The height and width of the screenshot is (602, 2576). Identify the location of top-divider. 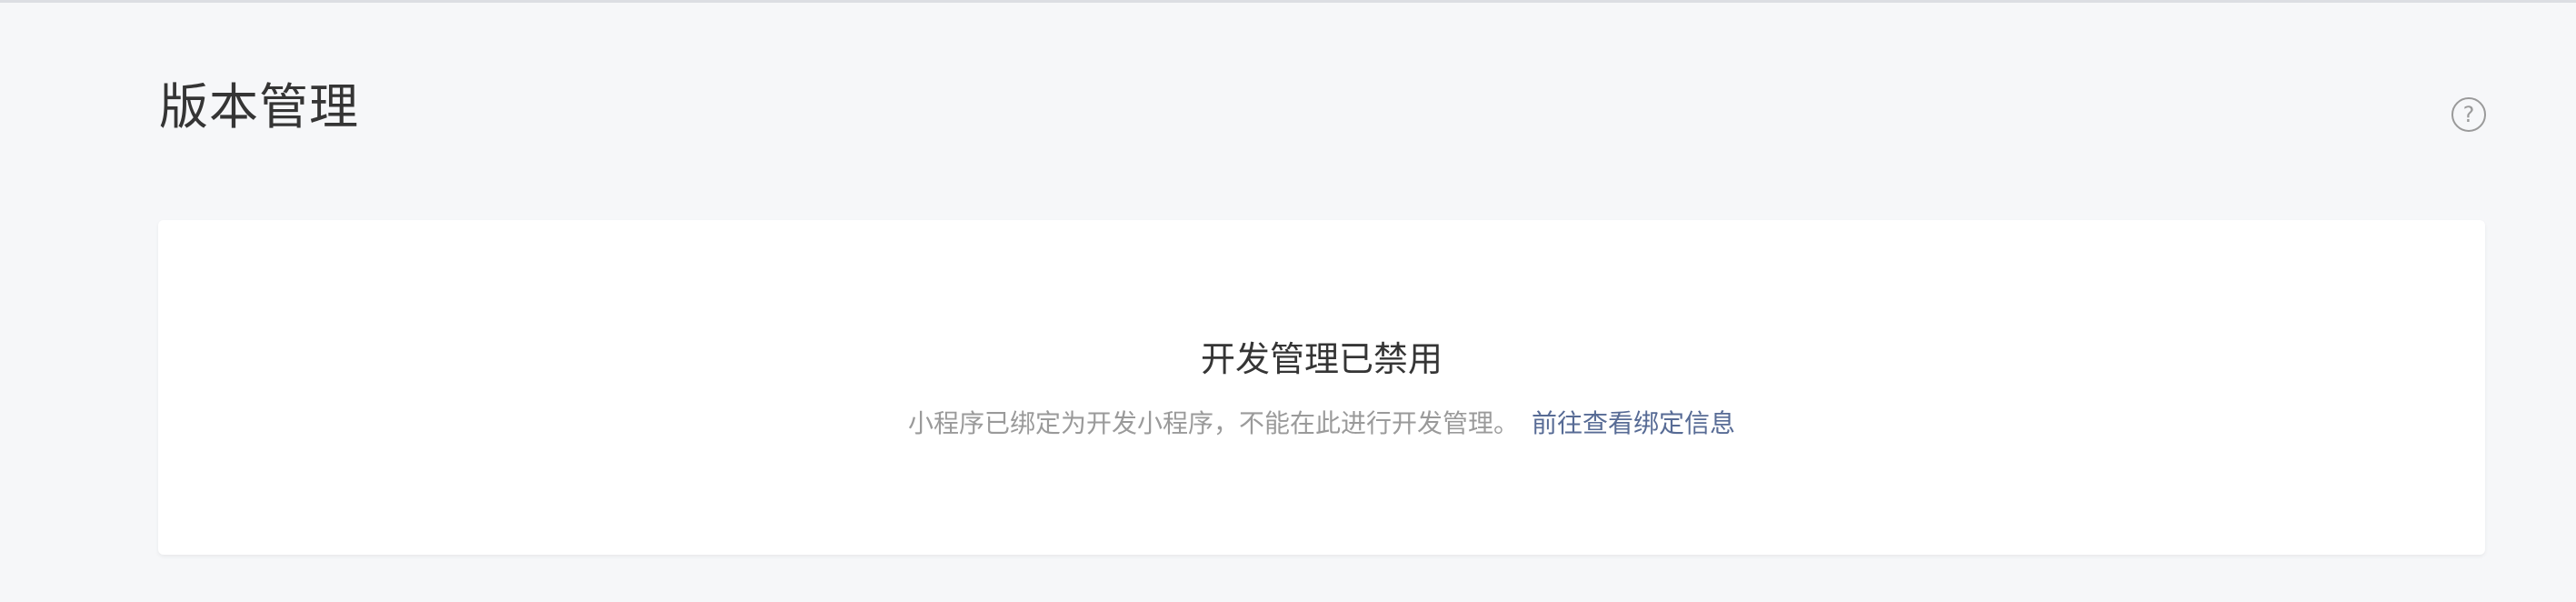
(1288, 1).